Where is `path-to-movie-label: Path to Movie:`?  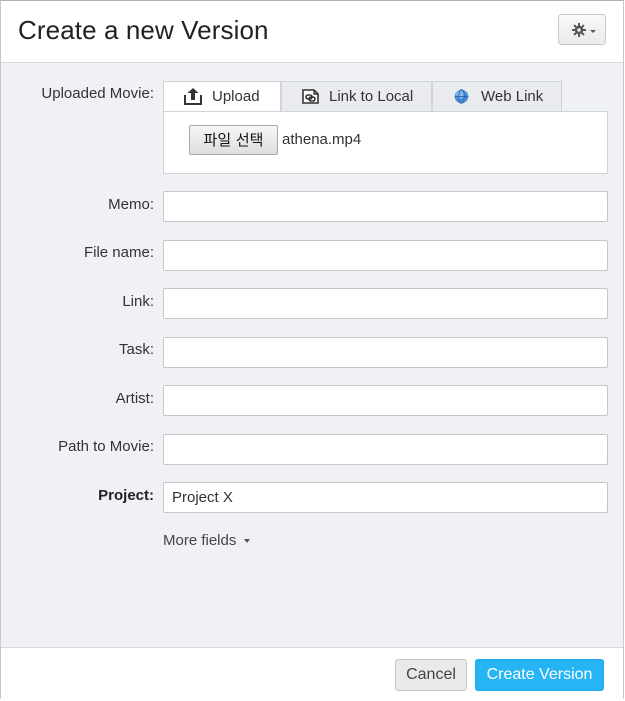 path-to-movie-label: Path to Movie: is located at coordinates (106, 446).